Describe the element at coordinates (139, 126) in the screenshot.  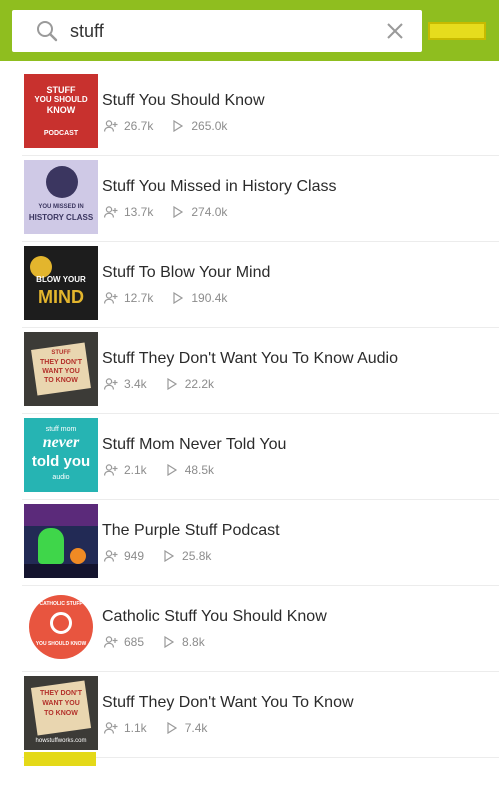
I see `subscribers-count: 26.7k` at that location.